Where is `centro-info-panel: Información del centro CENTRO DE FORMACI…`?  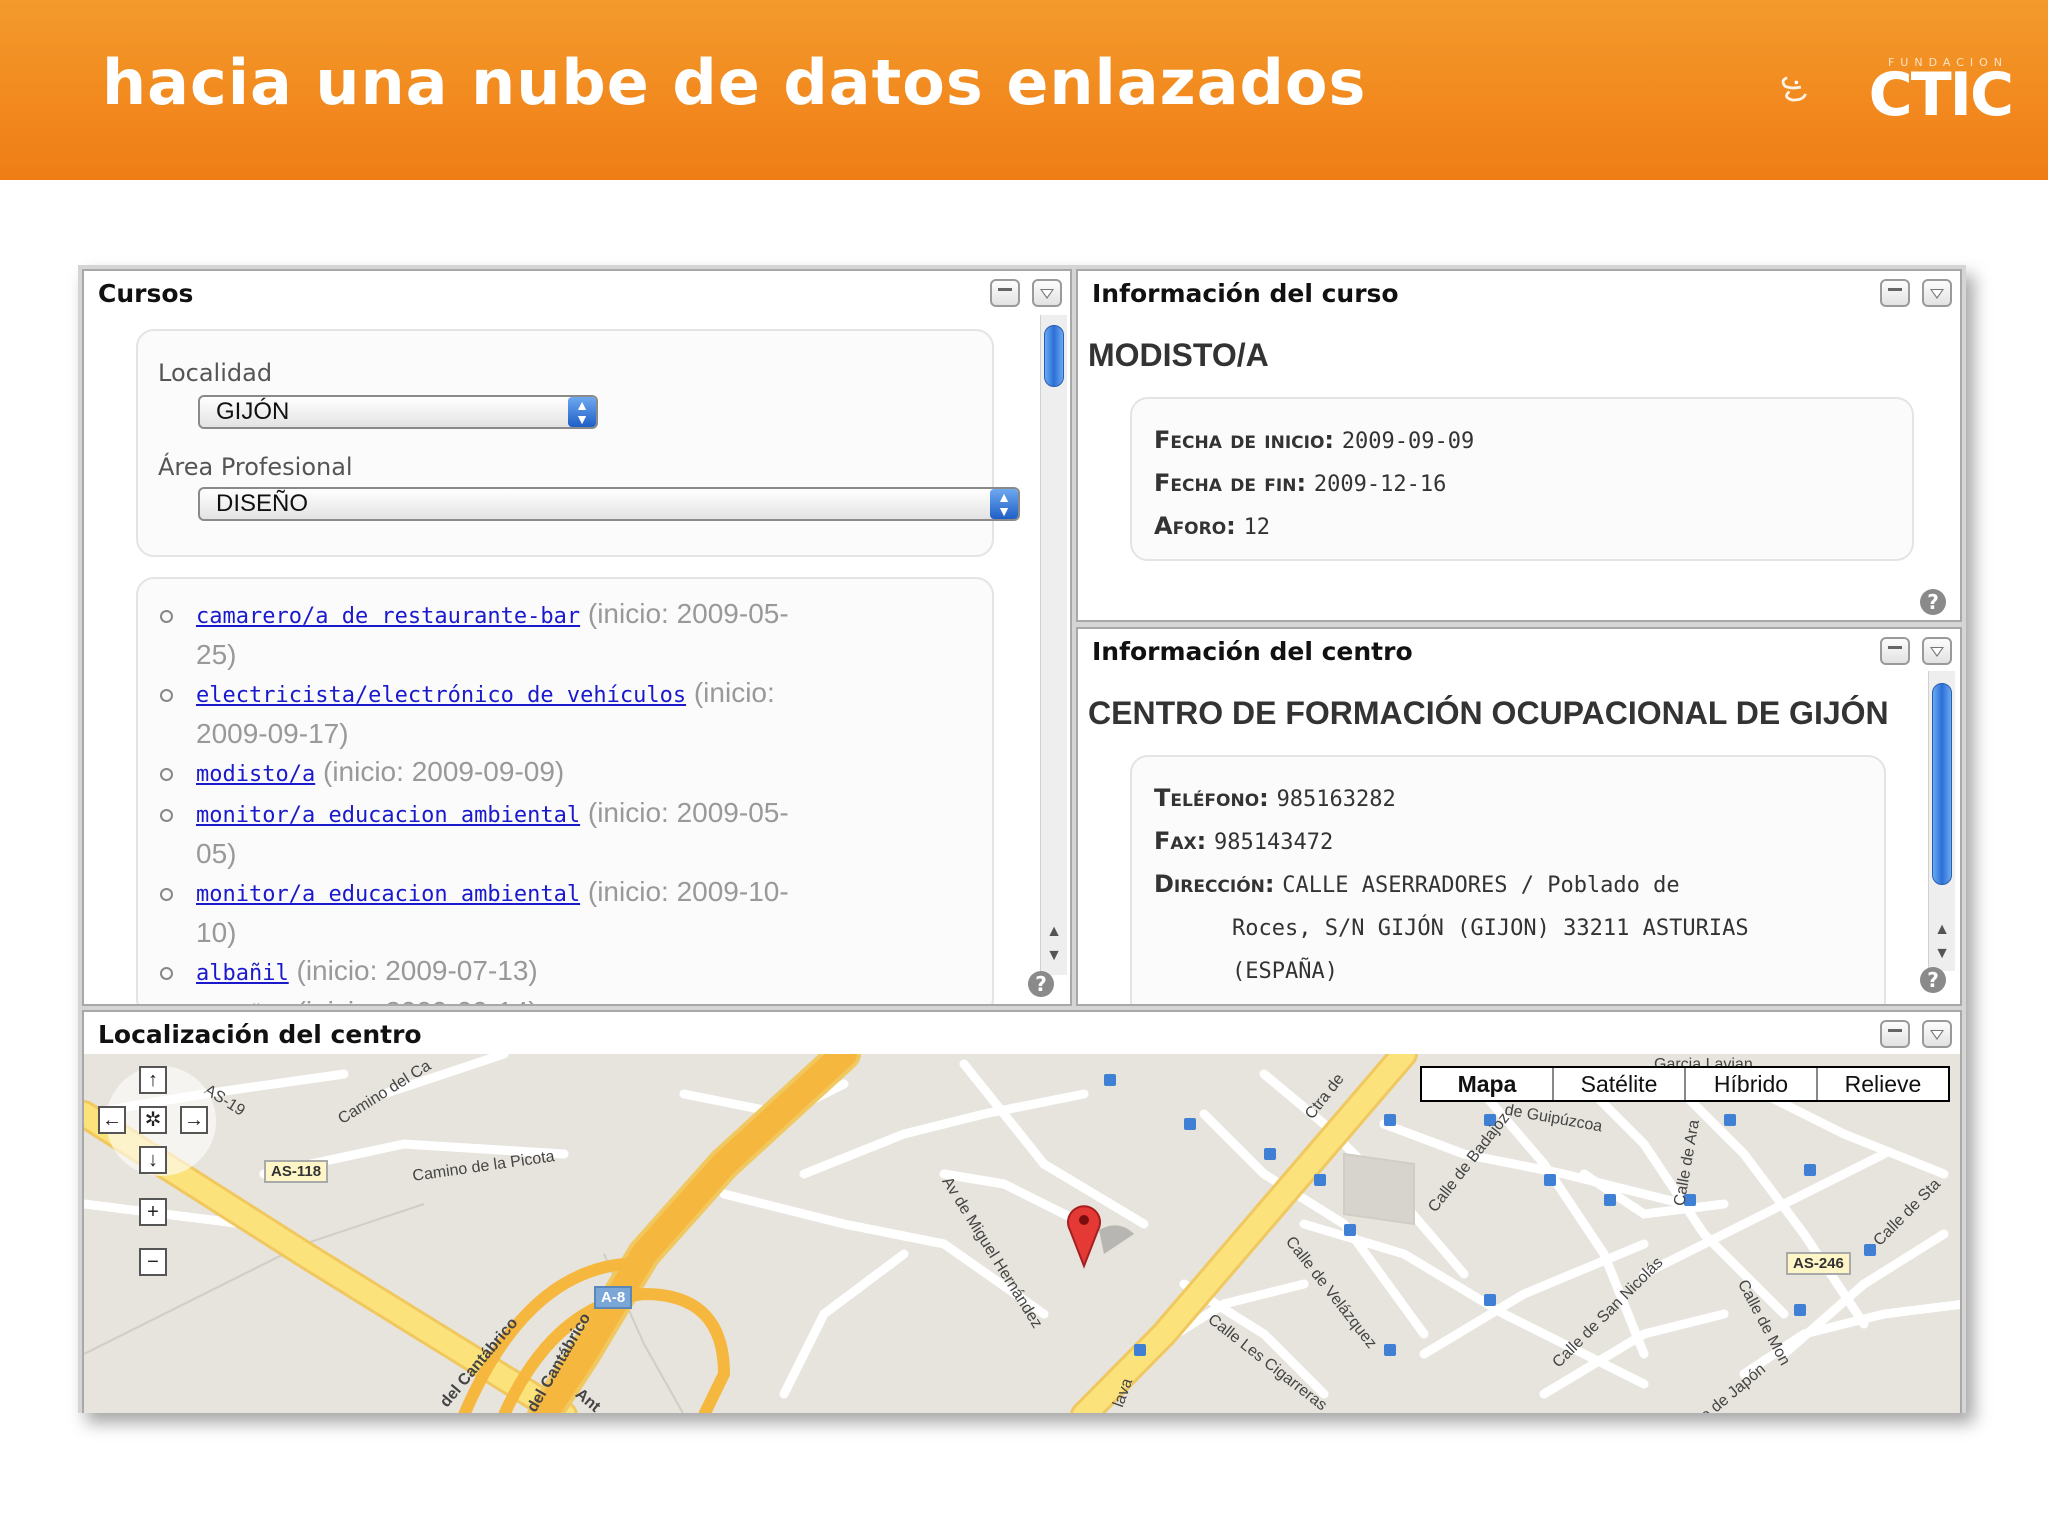
centro-info-panel: Información del centro CENTRO DE FORMACI… is located at coordinates (1519, 816).